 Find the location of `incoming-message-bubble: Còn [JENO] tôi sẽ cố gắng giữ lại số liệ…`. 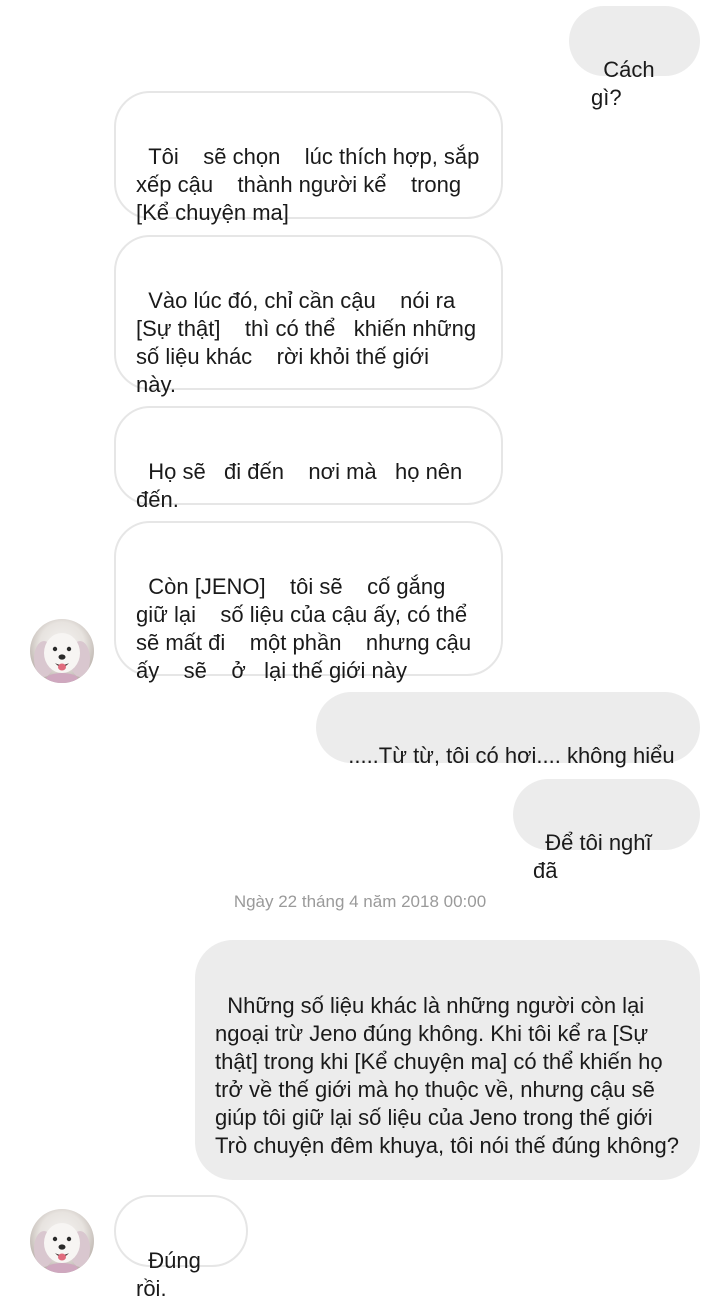

incoming-message-bubble: Còn [JENO] tôi sẽ cố gắng giữ lại số liệ… is located at coordinates (308, 602).